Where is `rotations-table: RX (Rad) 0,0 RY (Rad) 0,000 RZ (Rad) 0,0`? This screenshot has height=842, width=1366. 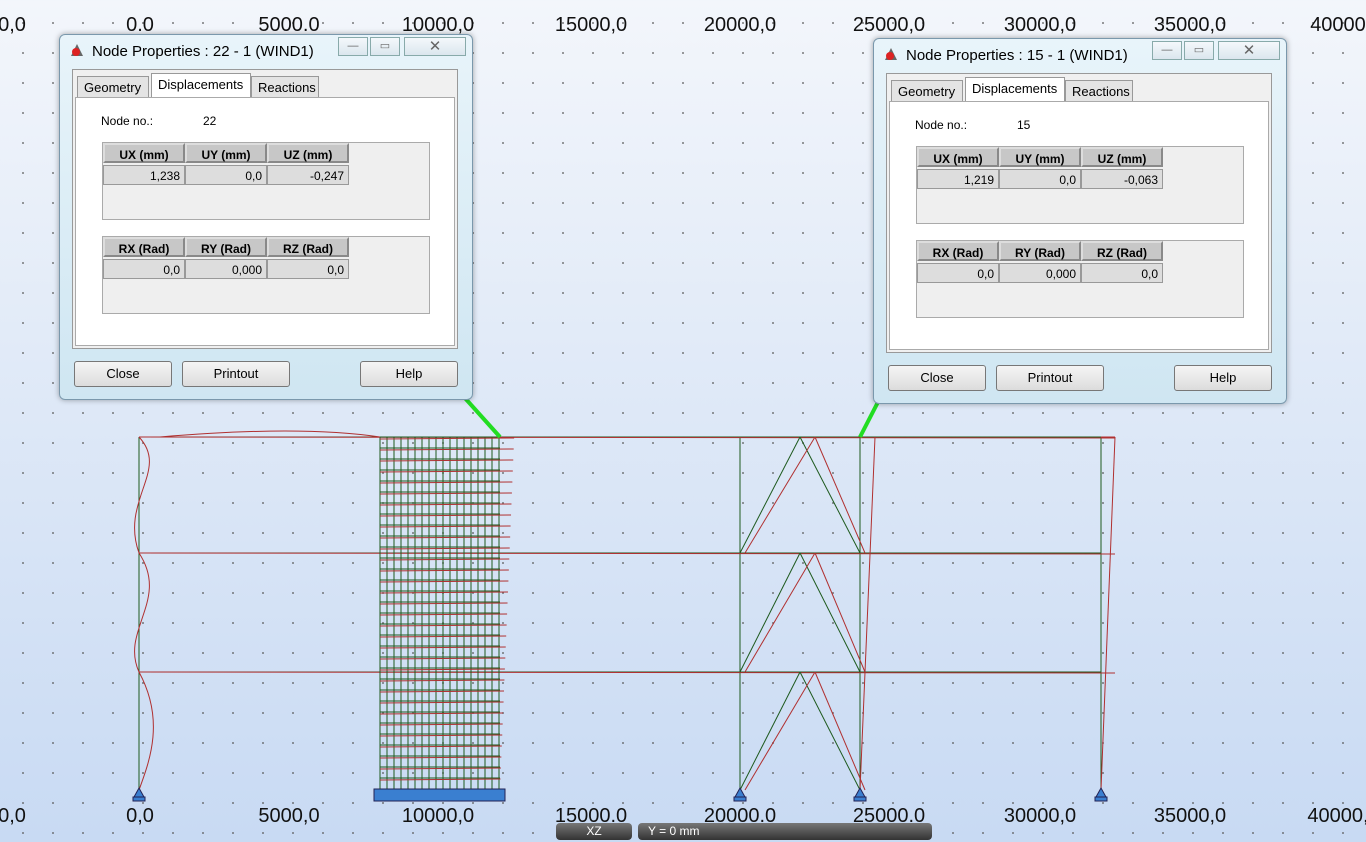 rotations-table: RX (Rad) 0,0 RY (Rad) 0,000 RZ (Rad) 0,0 is located at coordinates (1080, 279).